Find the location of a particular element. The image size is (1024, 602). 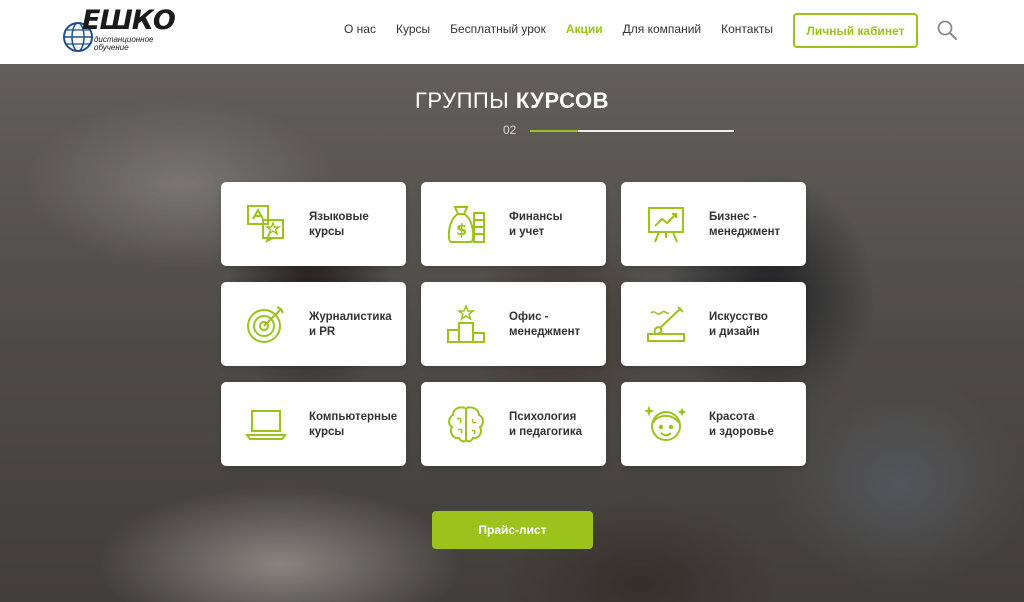

card-label: Красота и здоровье is located at coordinates (755, 425).